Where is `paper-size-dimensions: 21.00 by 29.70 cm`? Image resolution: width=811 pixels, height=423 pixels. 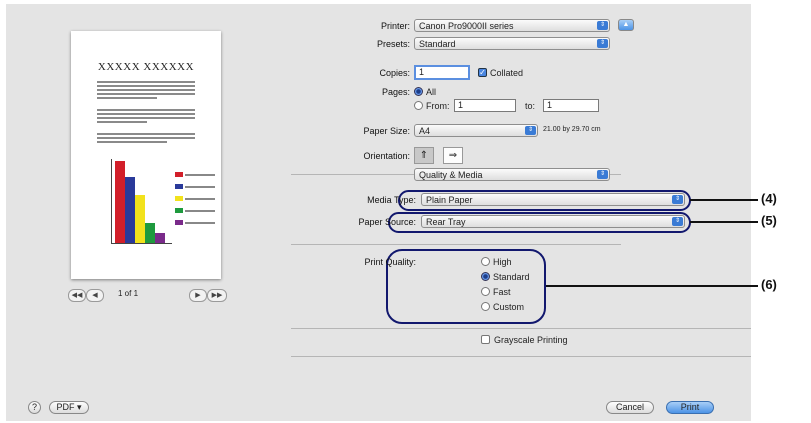
paper-size-dimensions: 21.00 by 29.70 cm is located at coordinates (572, 129).